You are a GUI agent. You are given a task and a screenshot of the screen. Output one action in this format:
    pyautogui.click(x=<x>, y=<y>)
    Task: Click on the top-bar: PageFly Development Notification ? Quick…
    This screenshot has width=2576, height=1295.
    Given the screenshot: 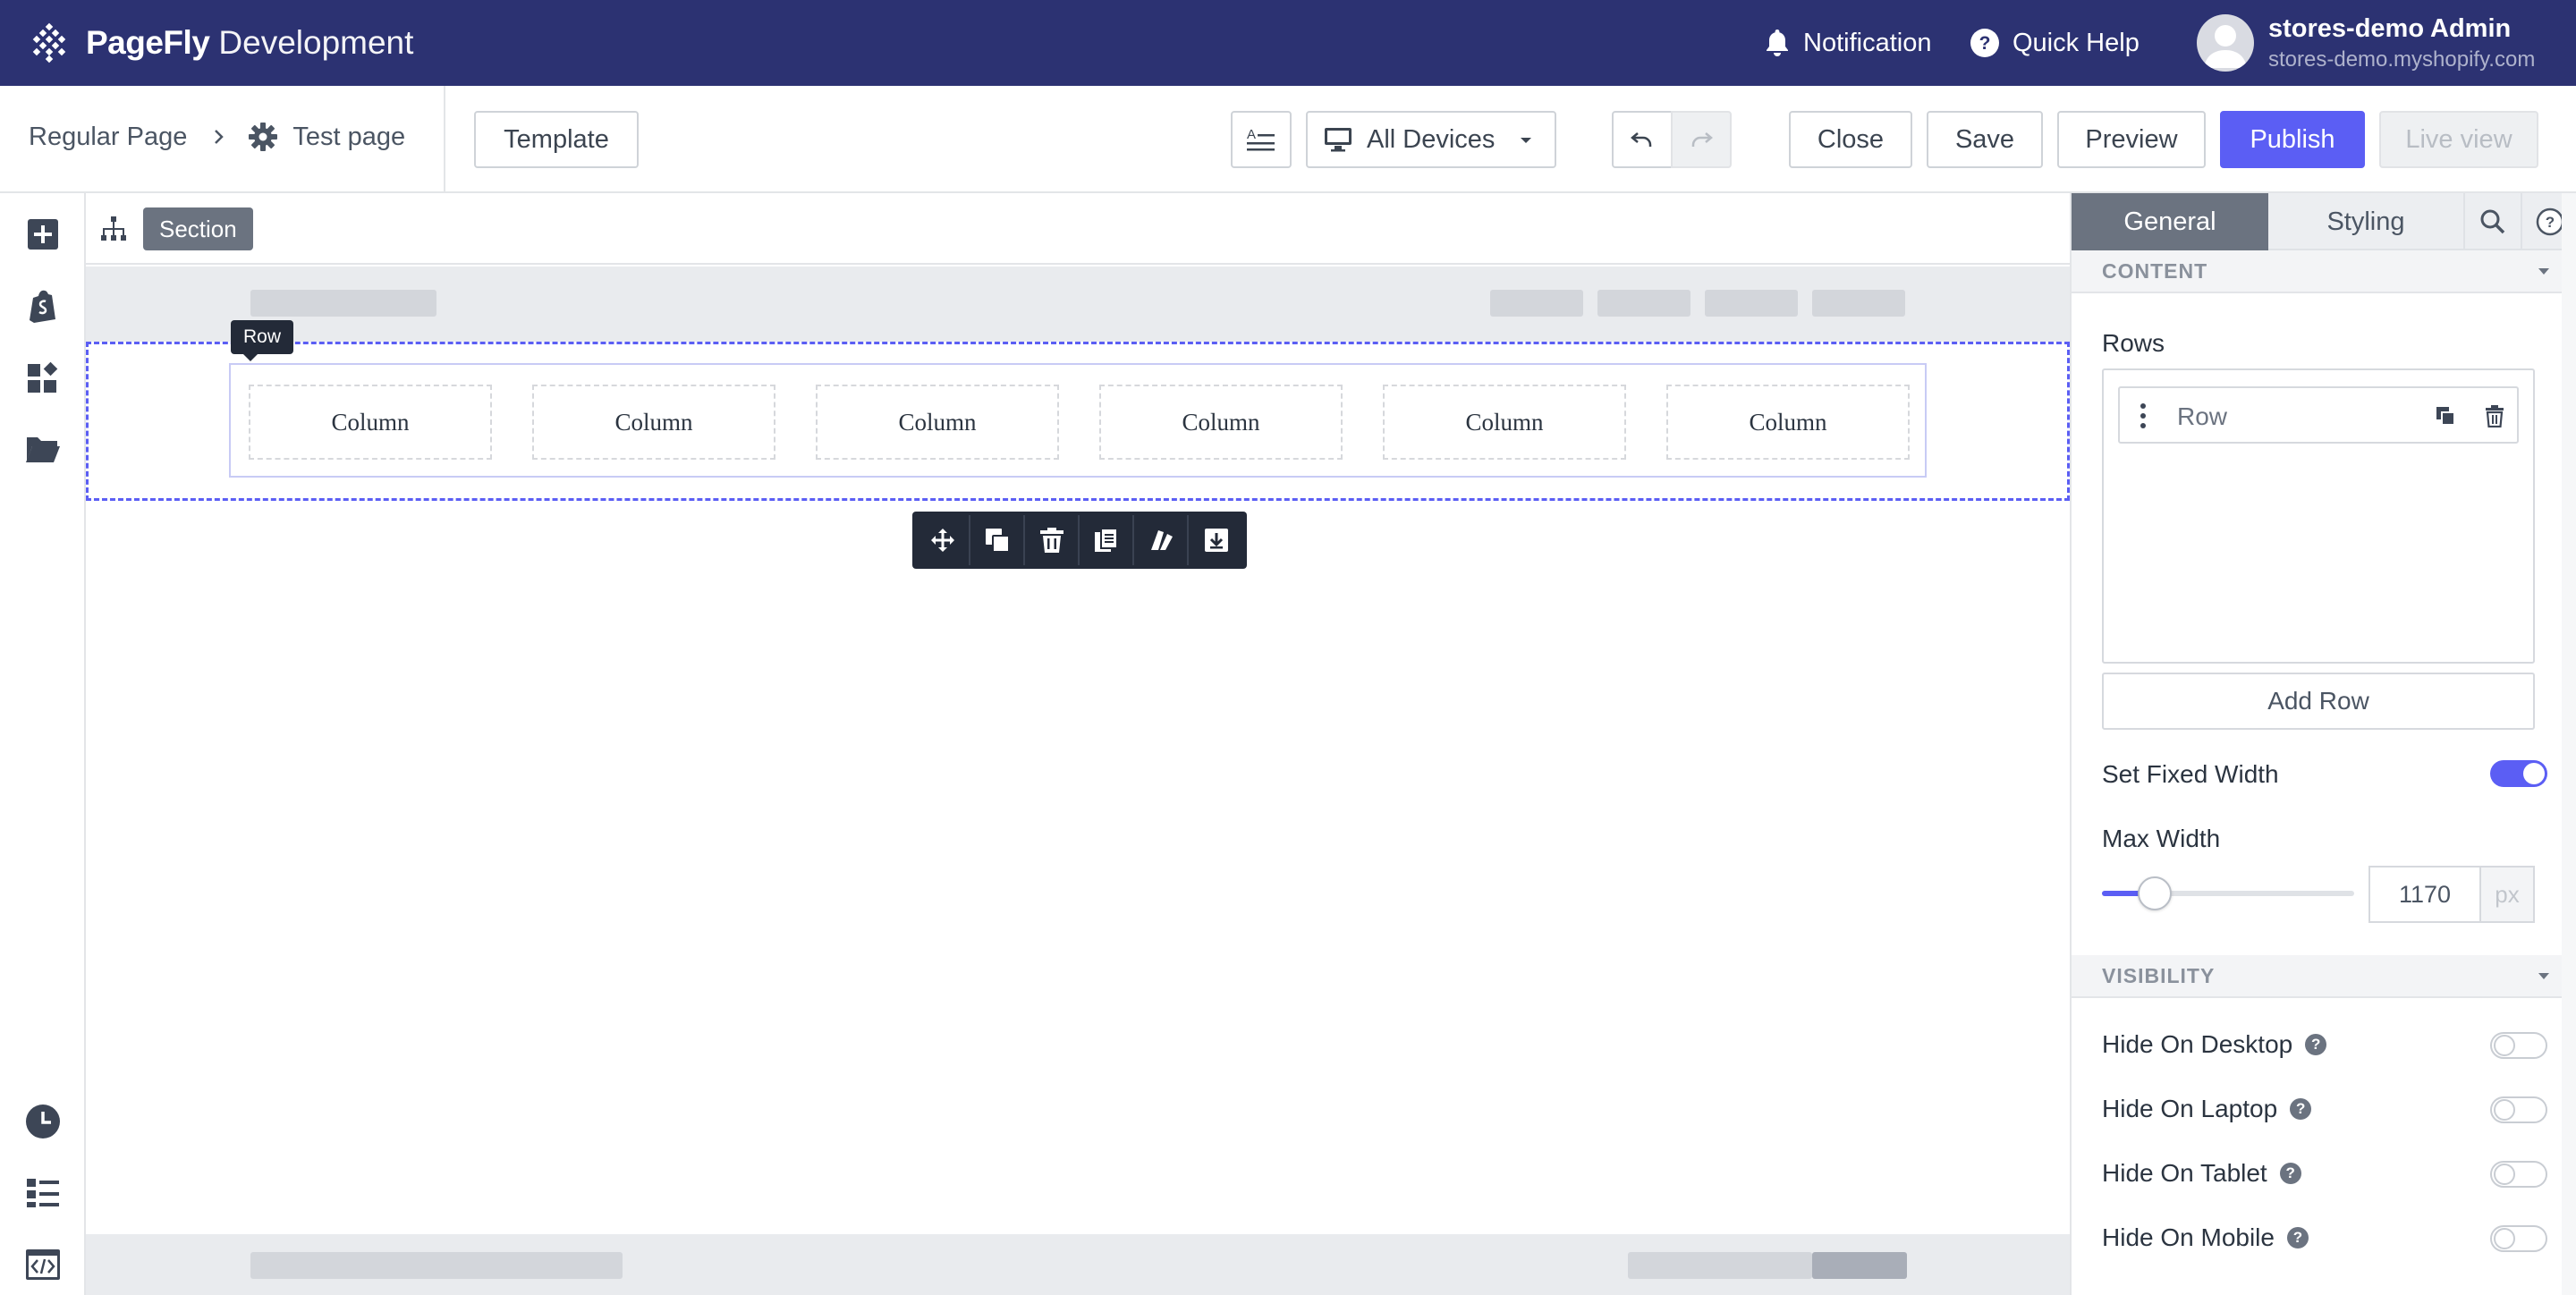 What is the action you would take?
    pyautogui.click(x=1288, y=43)
    